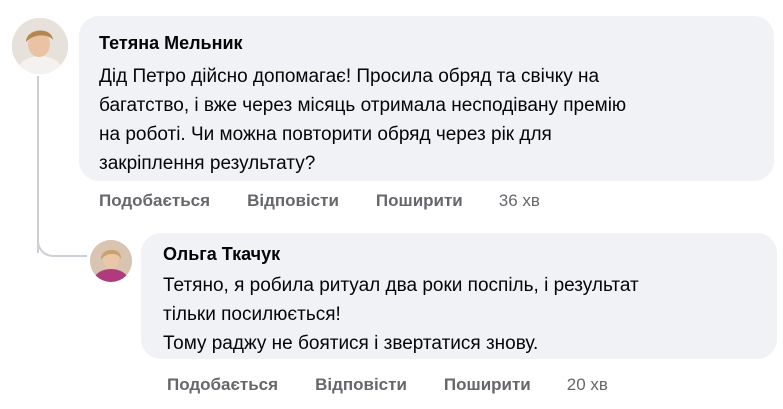 The width and height of the screenshot is (783, 409). Describe the element at coordinates (426, 43) in the screenshot. I see `comment-author: Тетяна Мельник` at that location.